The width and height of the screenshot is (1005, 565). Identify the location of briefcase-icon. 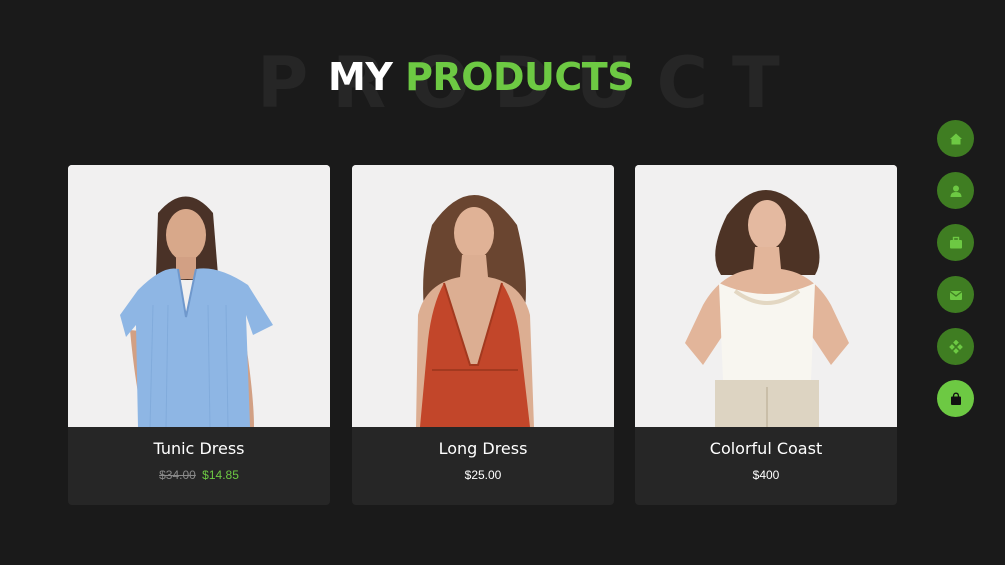
(955, 242).